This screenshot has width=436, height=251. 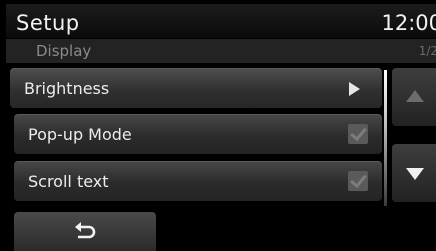 What do you see at coordinates (198, 181) in the screenshot?
I see `menu-item-scroll-text: Scroll text` at bounding box center [198, 181].